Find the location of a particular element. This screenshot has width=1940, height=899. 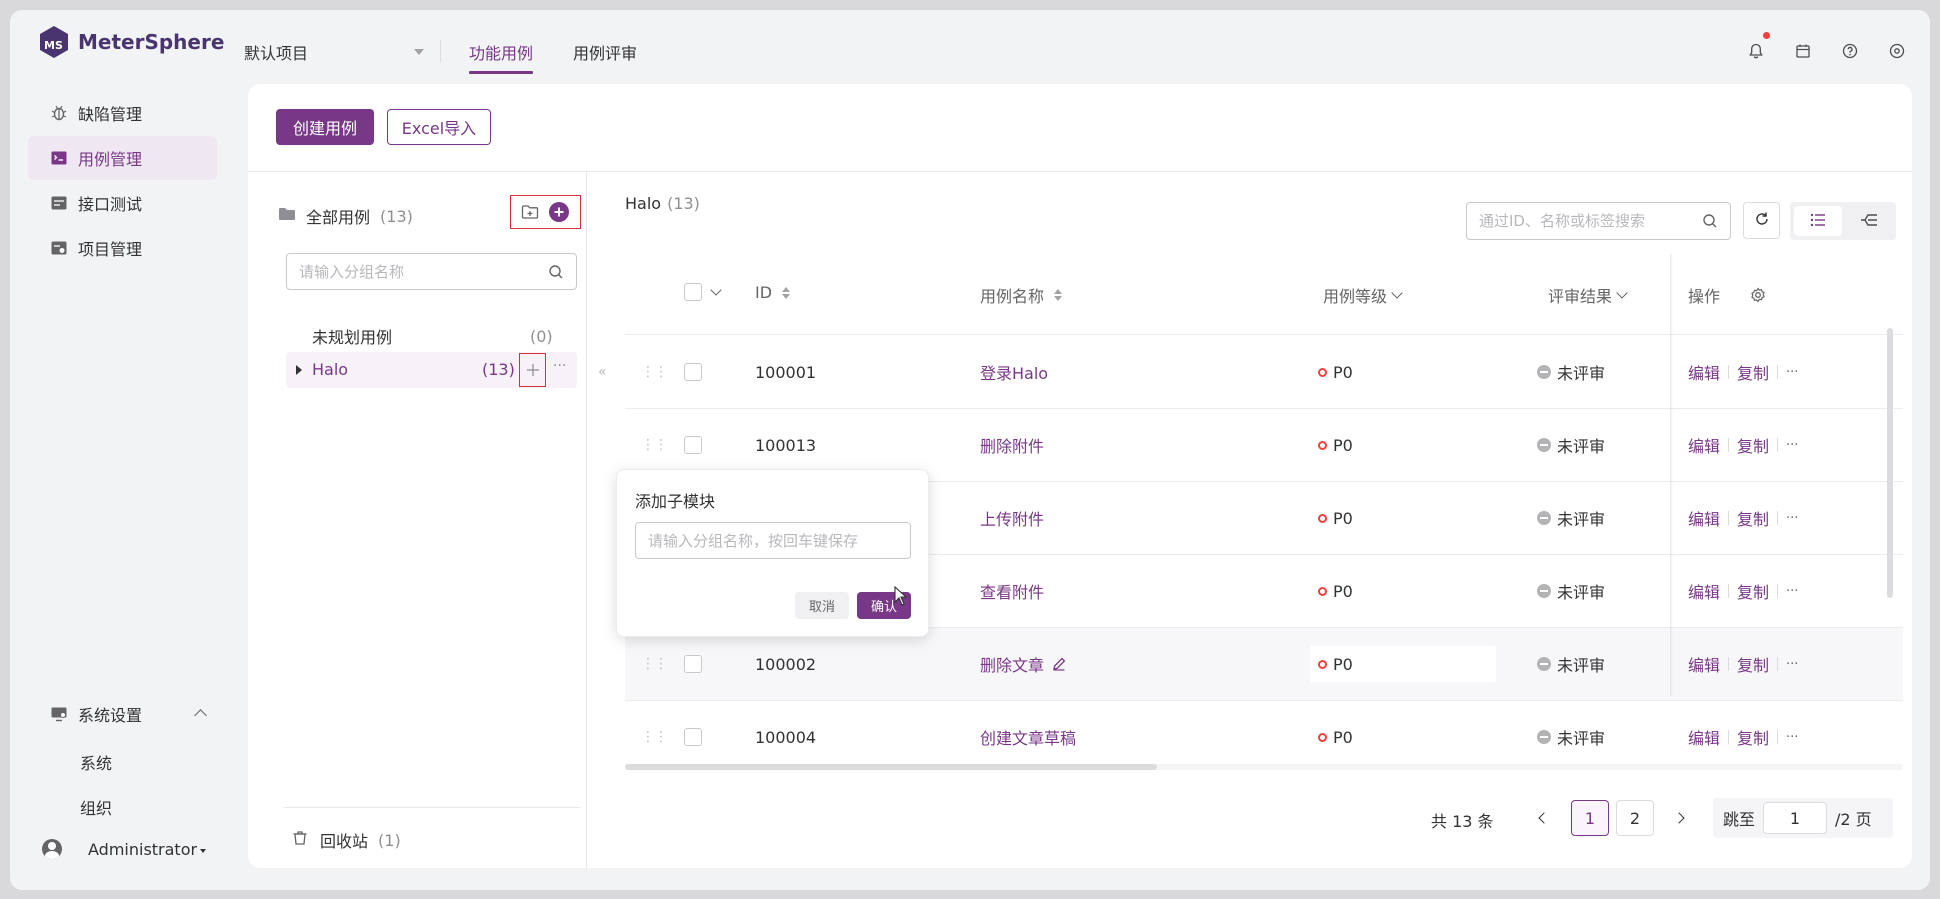

recycle-bin: 回收站 (1) is located at coordinates (346, 840).